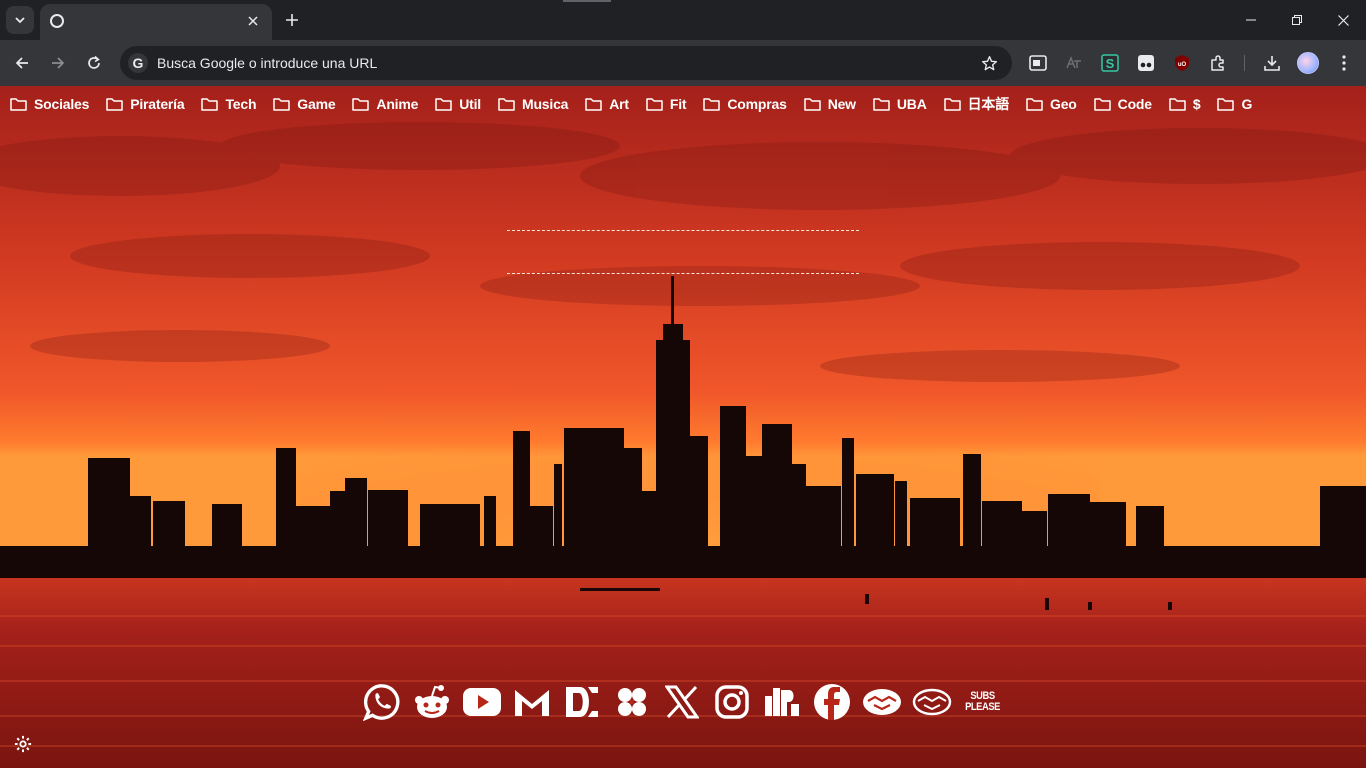 Image resolution: width=1366 pixels, height=768 pixels. I want to click on close-icon, so click(1343, 20).